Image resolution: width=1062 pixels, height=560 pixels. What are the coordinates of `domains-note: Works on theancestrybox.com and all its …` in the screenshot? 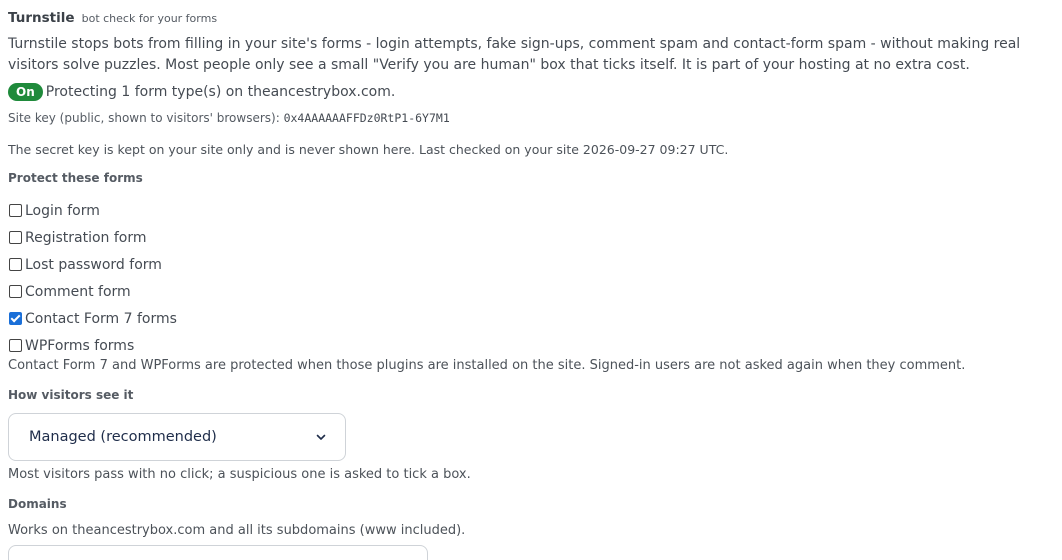 It's located at (237, 530).